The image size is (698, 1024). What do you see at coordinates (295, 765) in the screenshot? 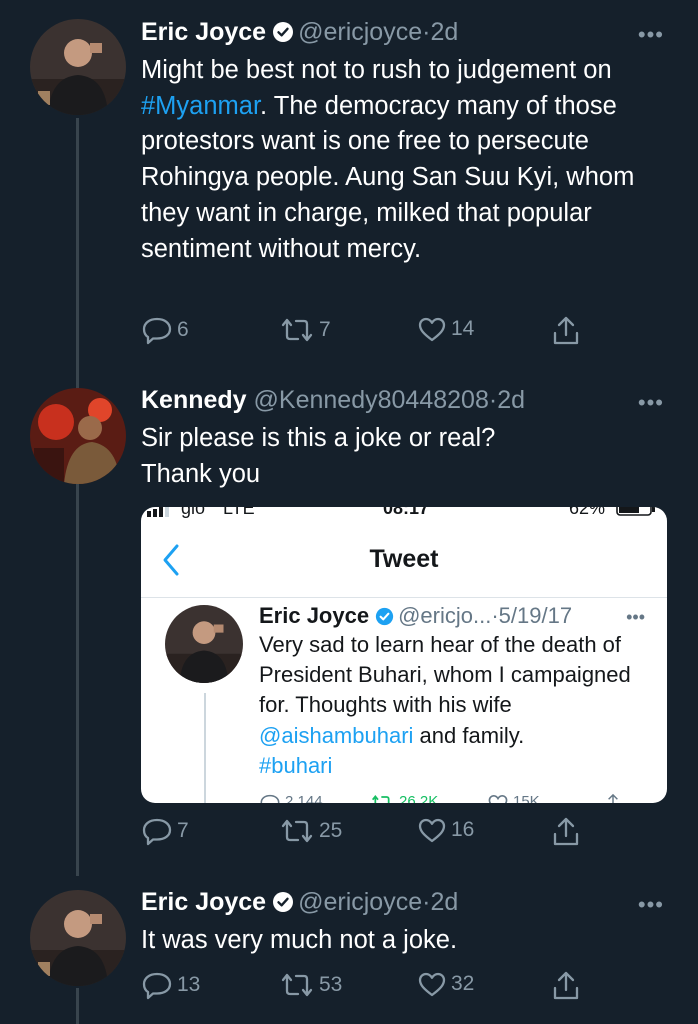
I see `hashtag-link: #buhari` at bounding box center [295, 765].